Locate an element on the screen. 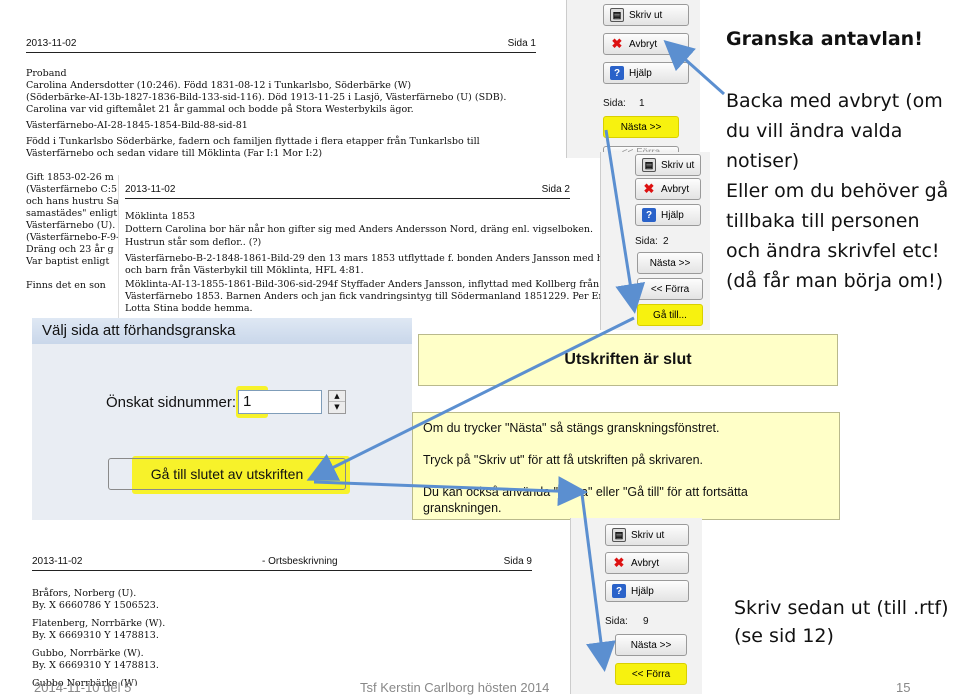 The height and width of the screenshot is (699, 960). arrow-to-previous is located at coordinates (598, 582).